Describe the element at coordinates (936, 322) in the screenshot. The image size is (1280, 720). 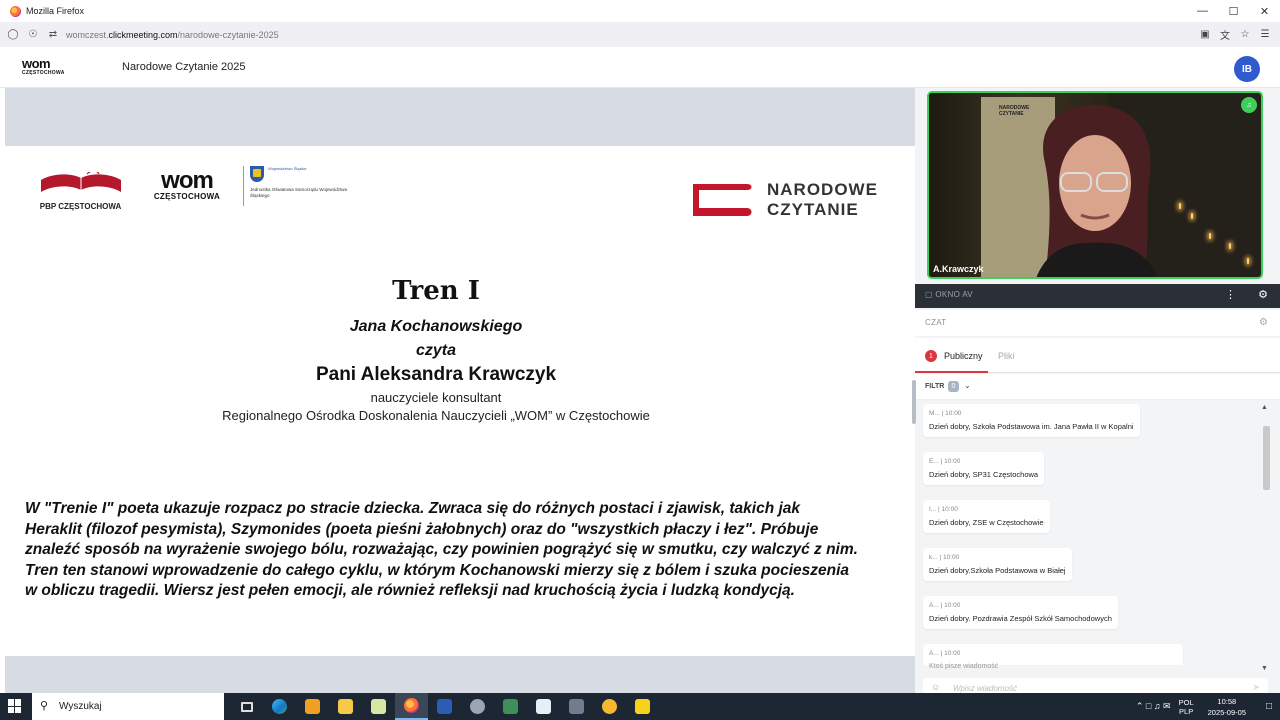
I see `chat-title: CZAT` at that location.